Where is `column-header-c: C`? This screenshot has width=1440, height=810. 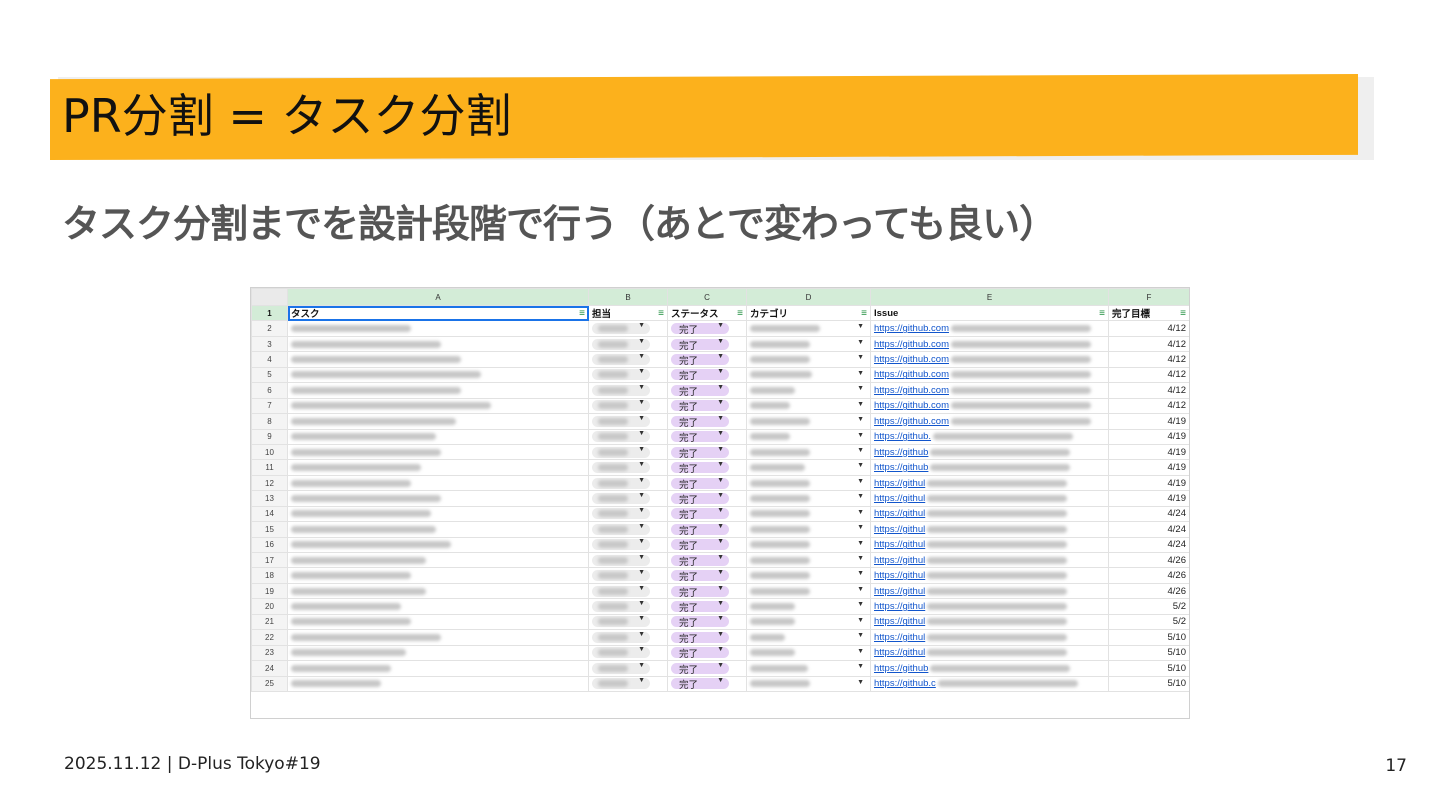
column-header-c: C is located at coordinates (707, 297).